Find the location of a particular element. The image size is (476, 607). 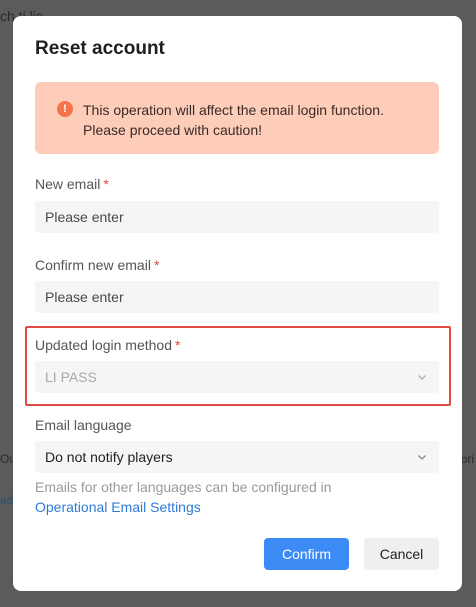

confirm-email-label-text: Confirm new email is located at coordinates (93, 265).